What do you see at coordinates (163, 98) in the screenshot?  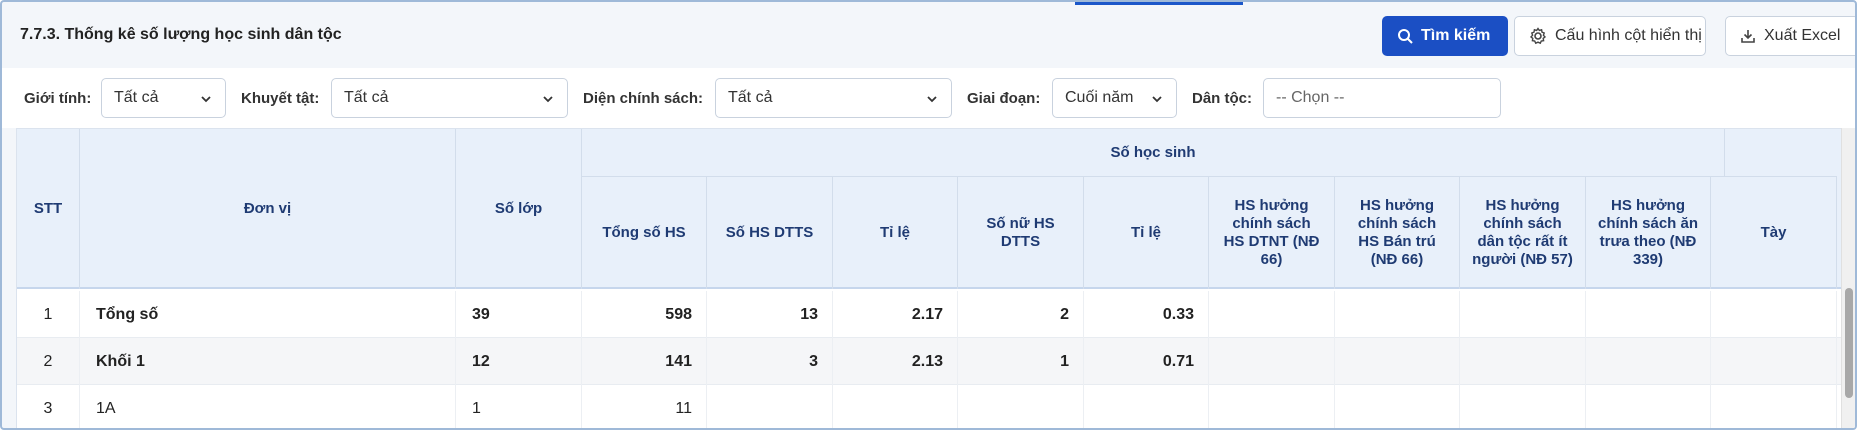 I see `gender-select: Tất cả` at bounding box center [163, 98].